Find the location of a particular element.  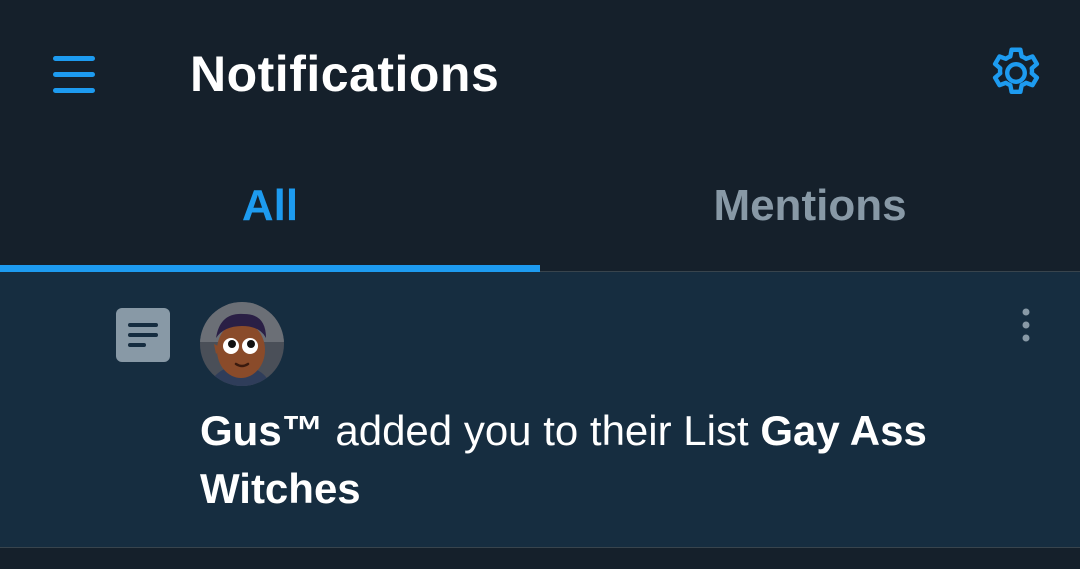

notification-user-name: Gus™ is located at coordinates (262, 430).